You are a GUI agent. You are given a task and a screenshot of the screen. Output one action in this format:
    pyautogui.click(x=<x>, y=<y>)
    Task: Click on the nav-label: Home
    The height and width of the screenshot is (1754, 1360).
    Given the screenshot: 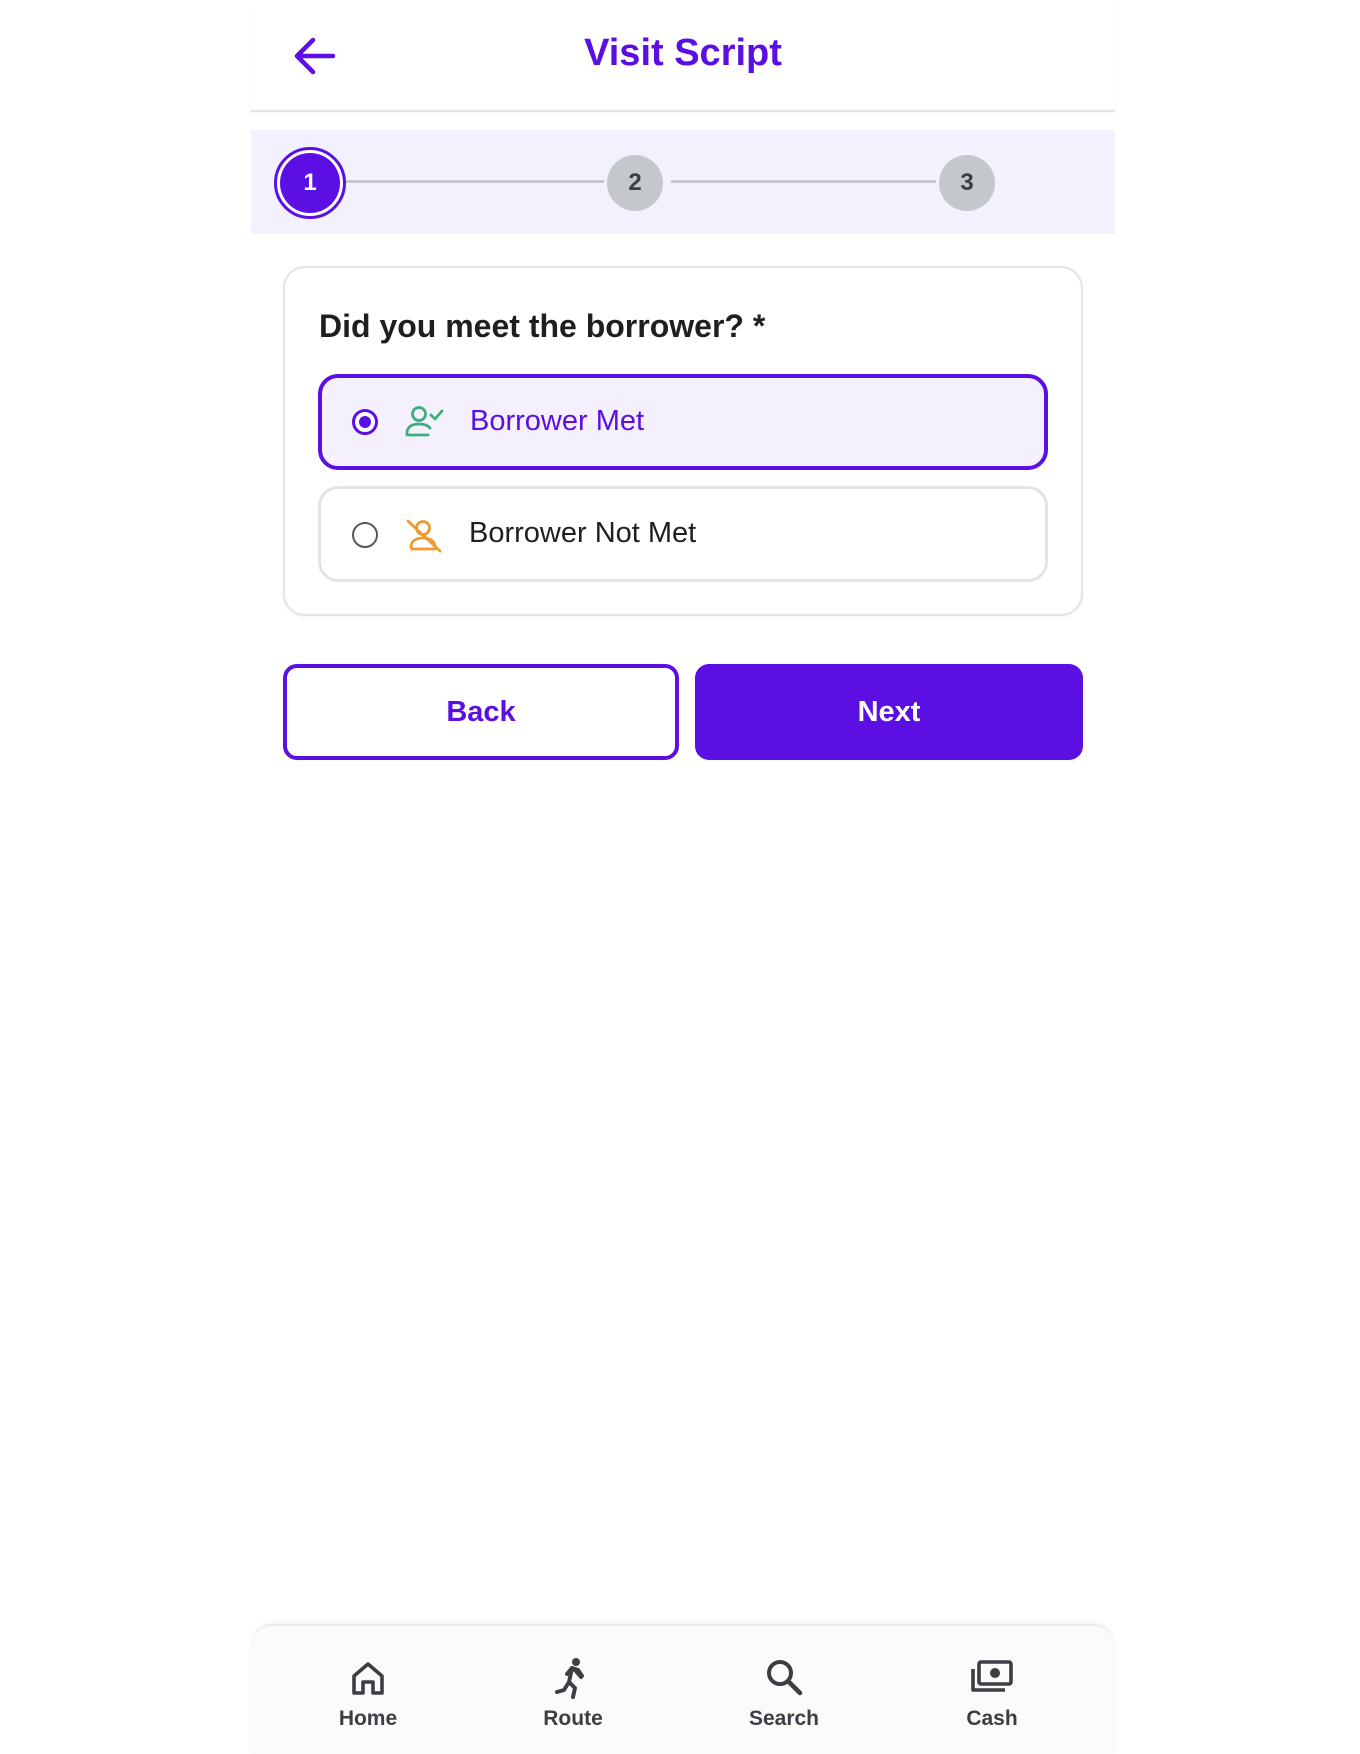 What is the action you would take?
    pyautogui.click(x=368, y=1718)
    